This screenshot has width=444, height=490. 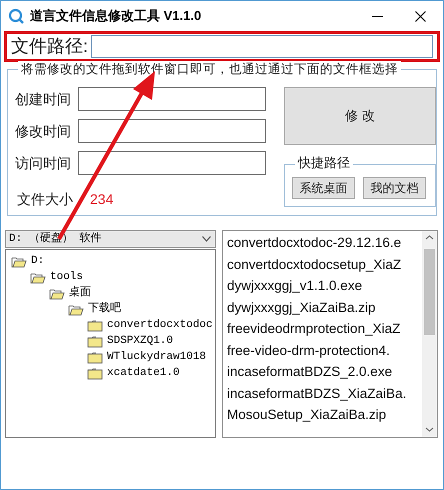 I want to click on tree-item: 下载吧, so click(x=104, y=309).